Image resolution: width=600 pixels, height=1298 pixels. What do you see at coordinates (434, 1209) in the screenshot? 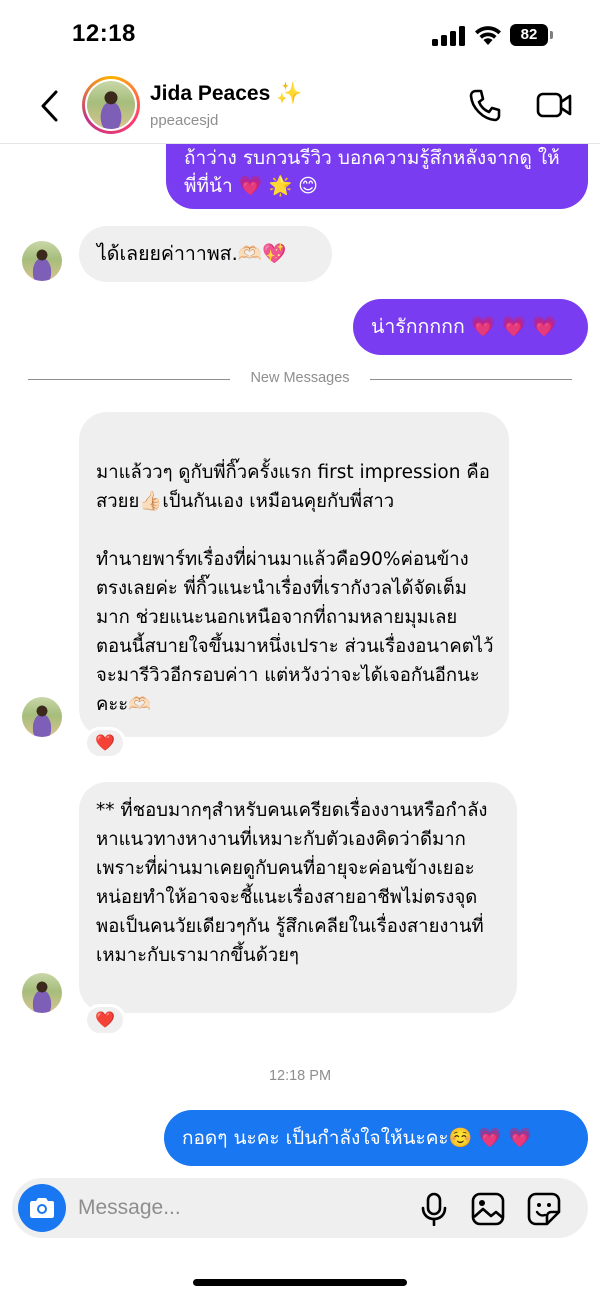
I see `microphone-icon` at bounding box center [434, 1209].